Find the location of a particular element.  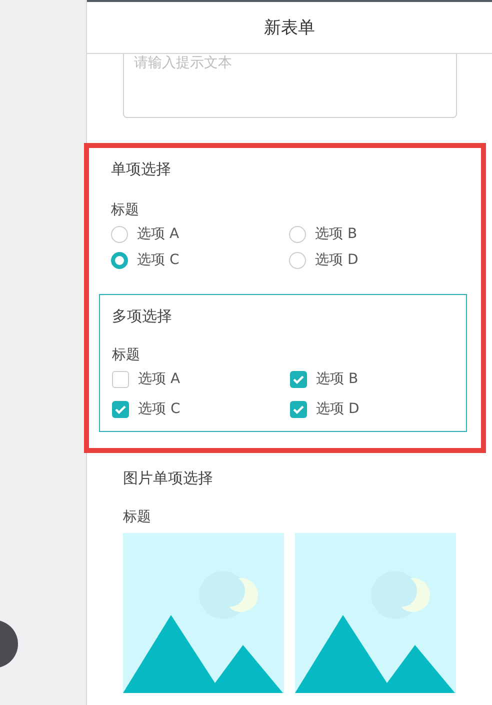

form-title: 新表单 is located at coordinates (289, 28).